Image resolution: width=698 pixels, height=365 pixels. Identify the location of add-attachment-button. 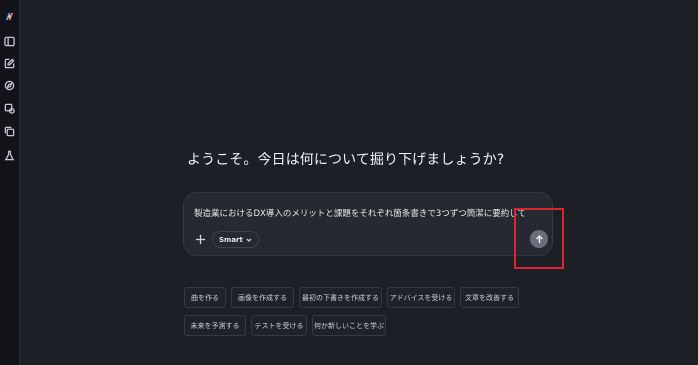
(200, 239).